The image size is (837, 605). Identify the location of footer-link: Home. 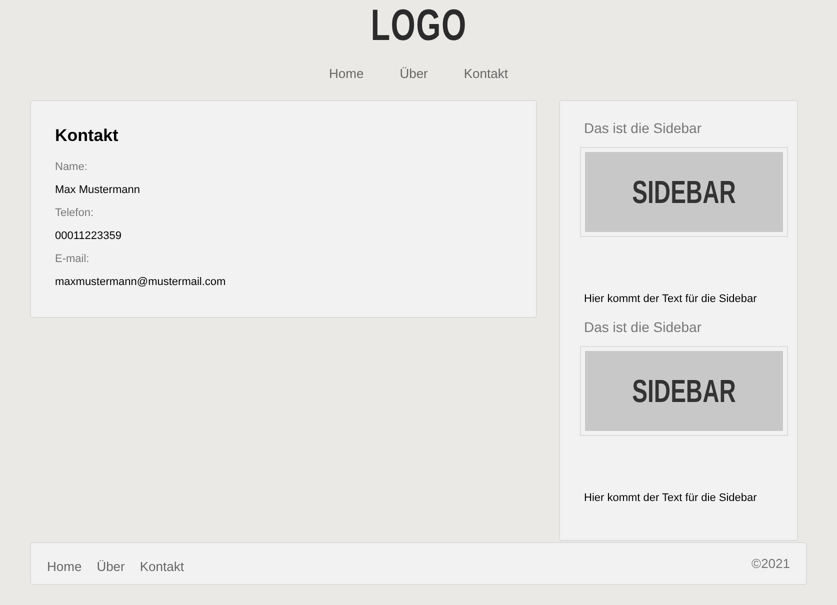
(64, 566).